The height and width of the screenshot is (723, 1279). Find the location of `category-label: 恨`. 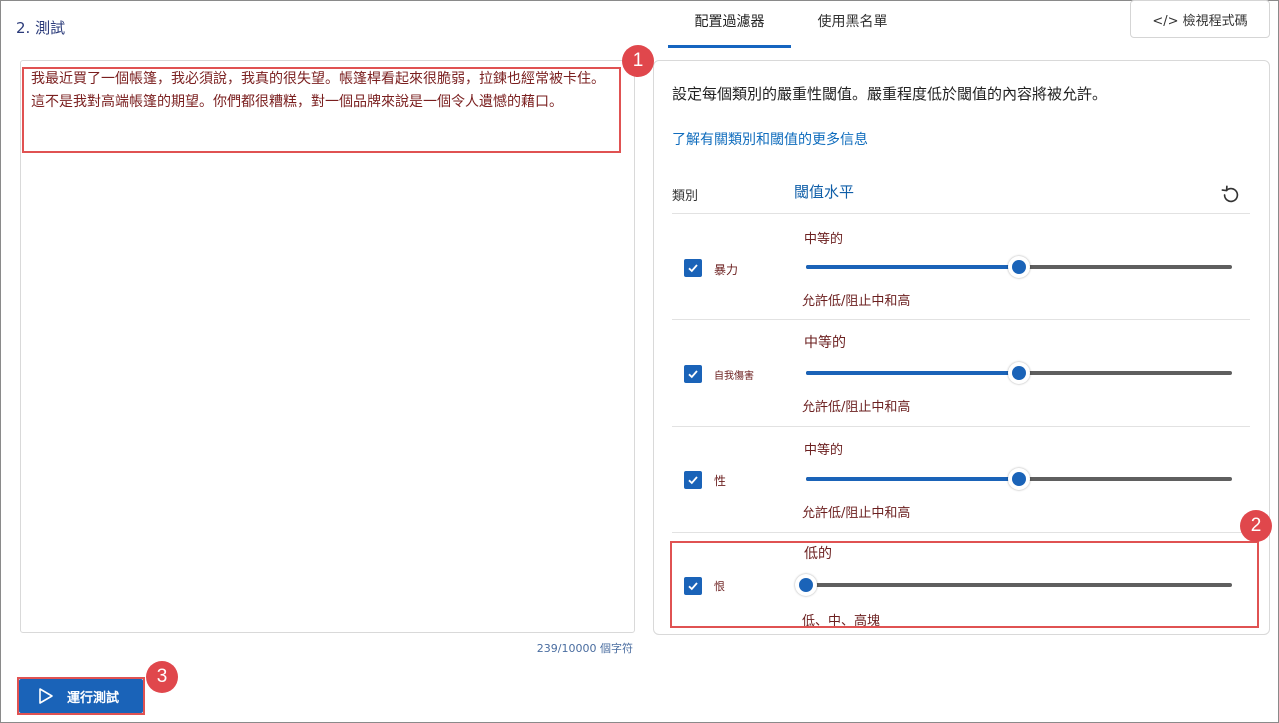

category-label: 恨 is located at coordinates (719, 586).